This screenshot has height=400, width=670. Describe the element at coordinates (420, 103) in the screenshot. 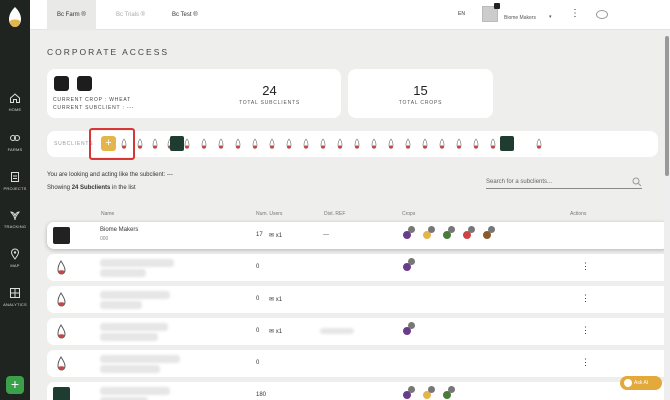

I see `total-crops-label: TOTAL CROPS` at that location.